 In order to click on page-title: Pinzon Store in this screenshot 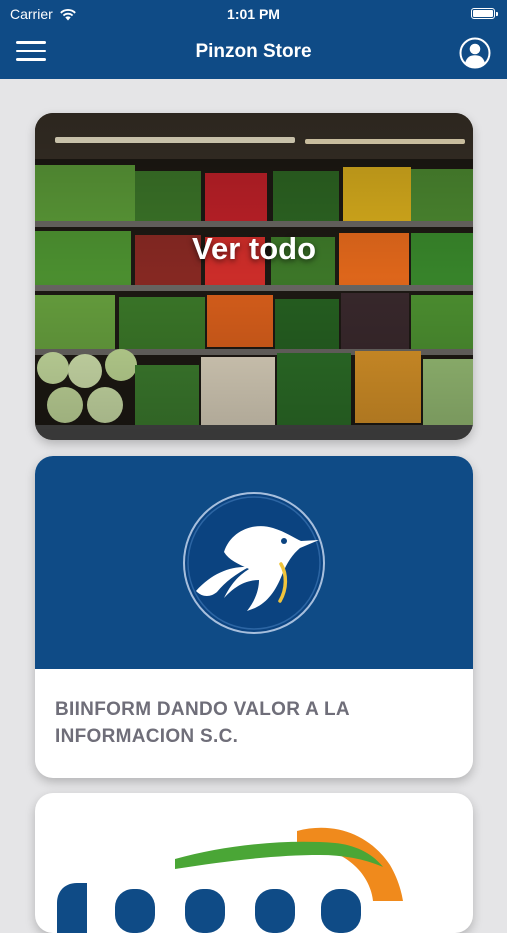, I will do `click(253, 51)`.